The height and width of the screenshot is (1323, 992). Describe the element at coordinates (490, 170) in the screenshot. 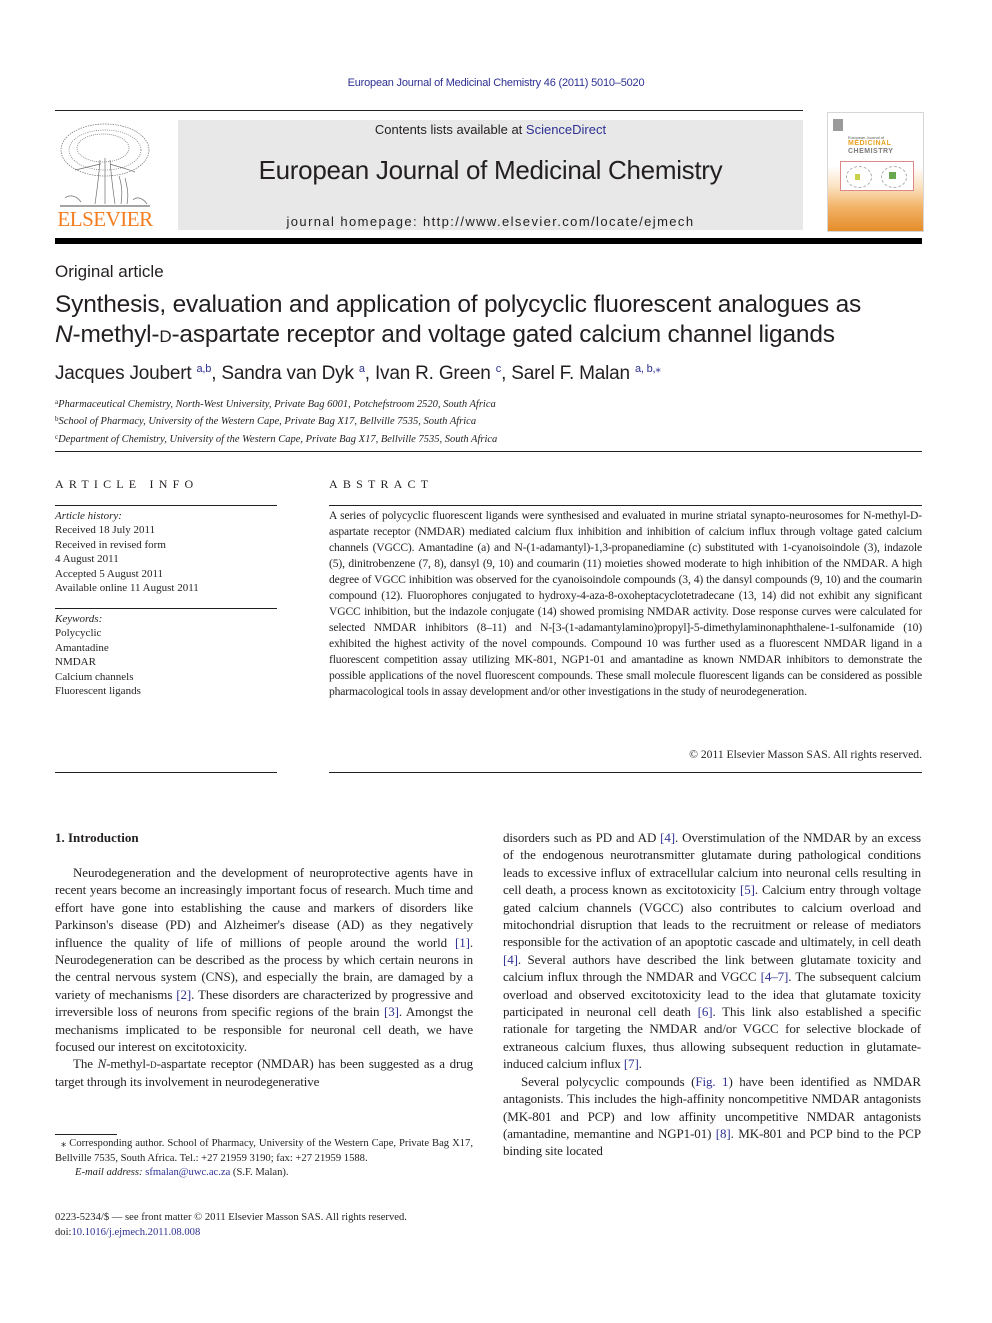

I see `journal-title: European Journal of Medicinal Chemistry` at that location.